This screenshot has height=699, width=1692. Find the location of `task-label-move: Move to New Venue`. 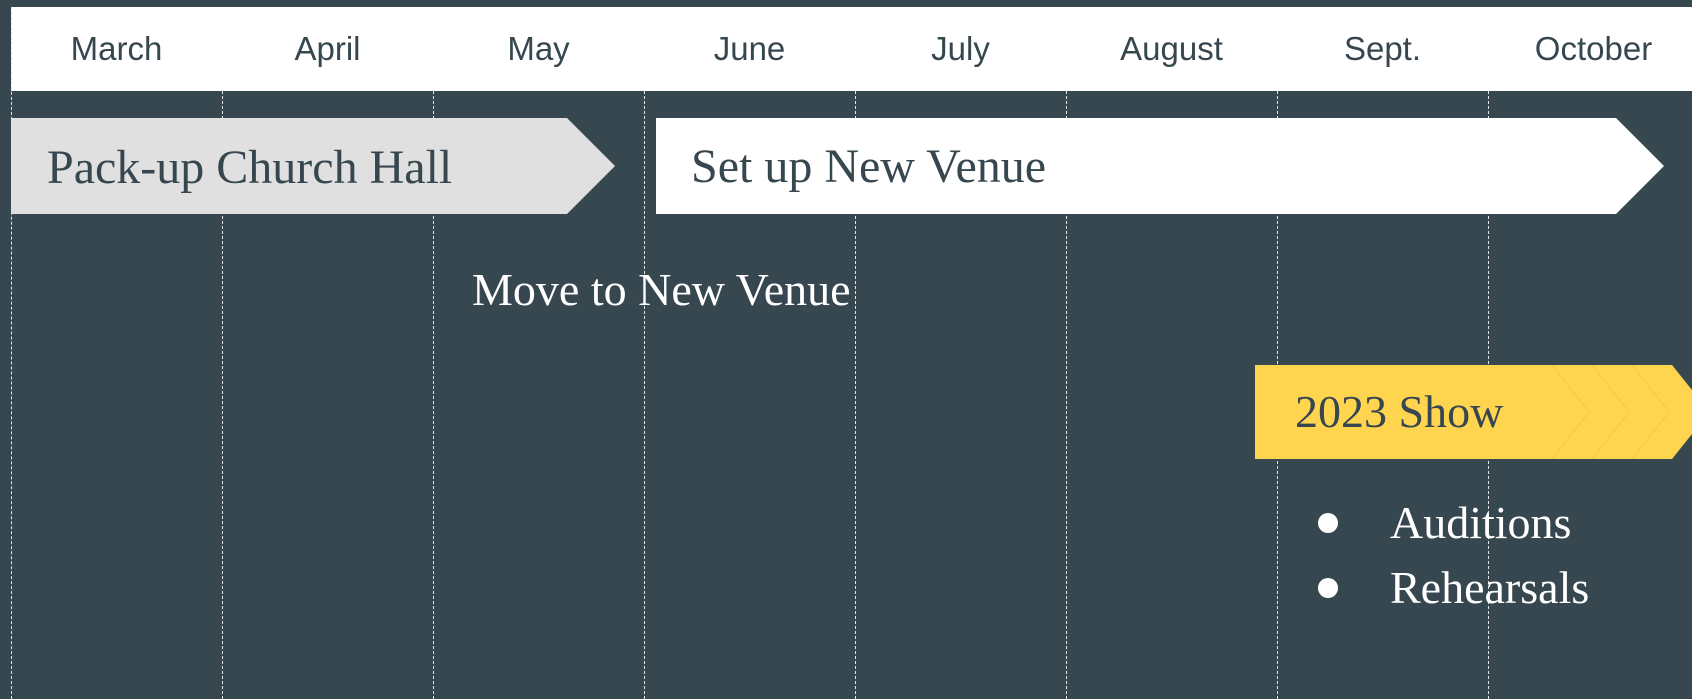

task-label-move: Move to New Venue is located at coordinates (661, 289).